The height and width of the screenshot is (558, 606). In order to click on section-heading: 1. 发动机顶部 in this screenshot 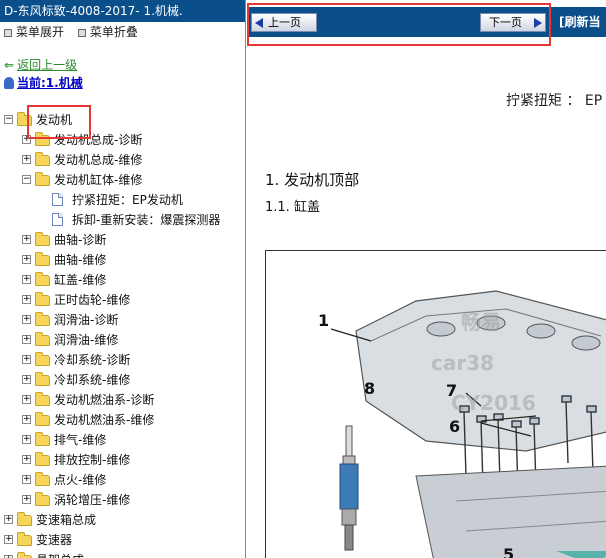, I will do `click(312, 180)`.